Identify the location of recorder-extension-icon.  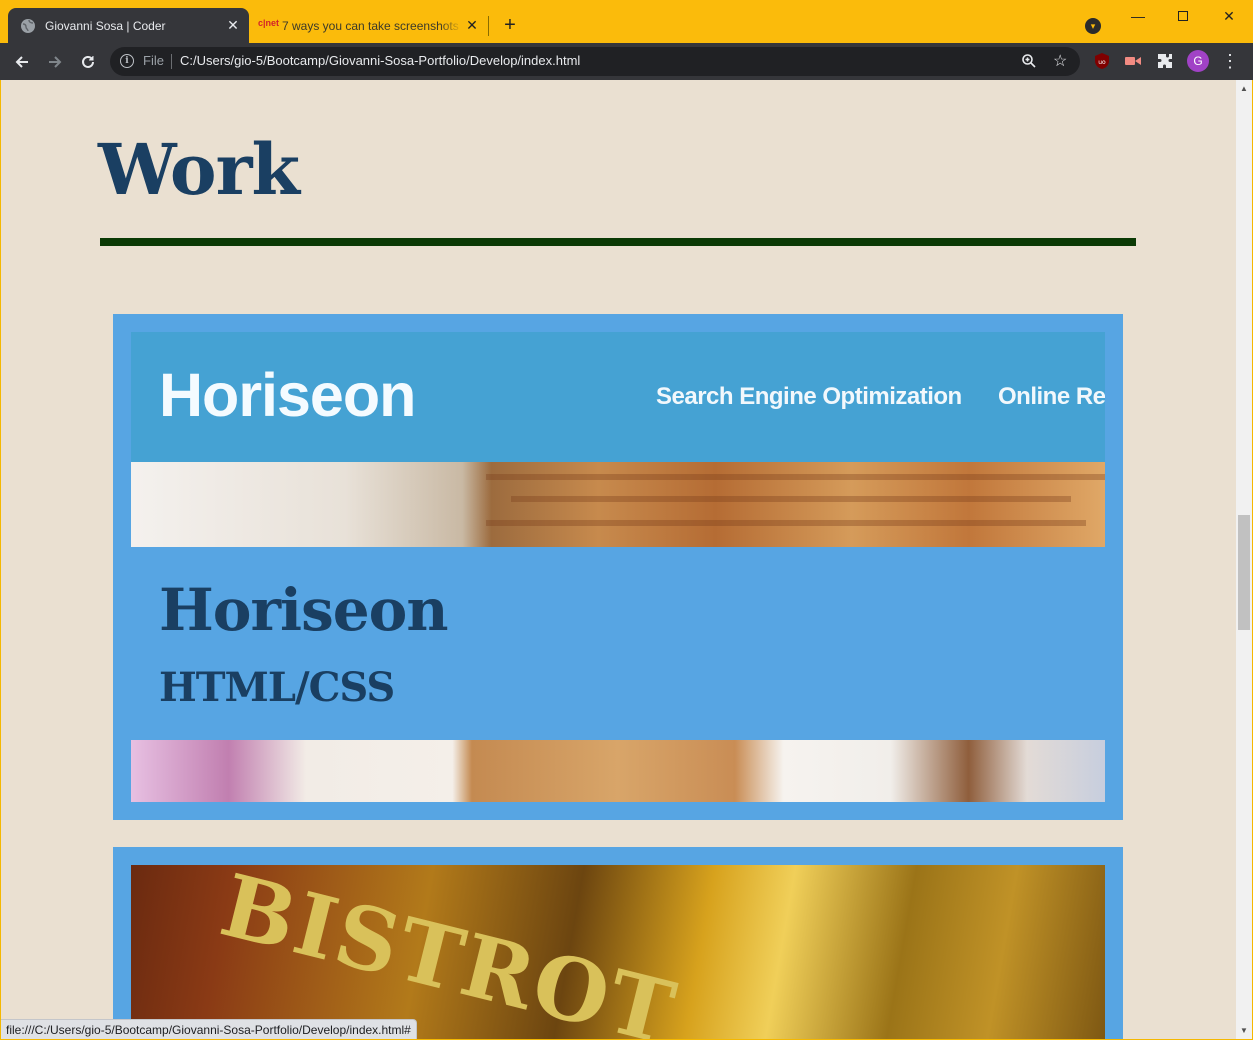
(1133, 61).